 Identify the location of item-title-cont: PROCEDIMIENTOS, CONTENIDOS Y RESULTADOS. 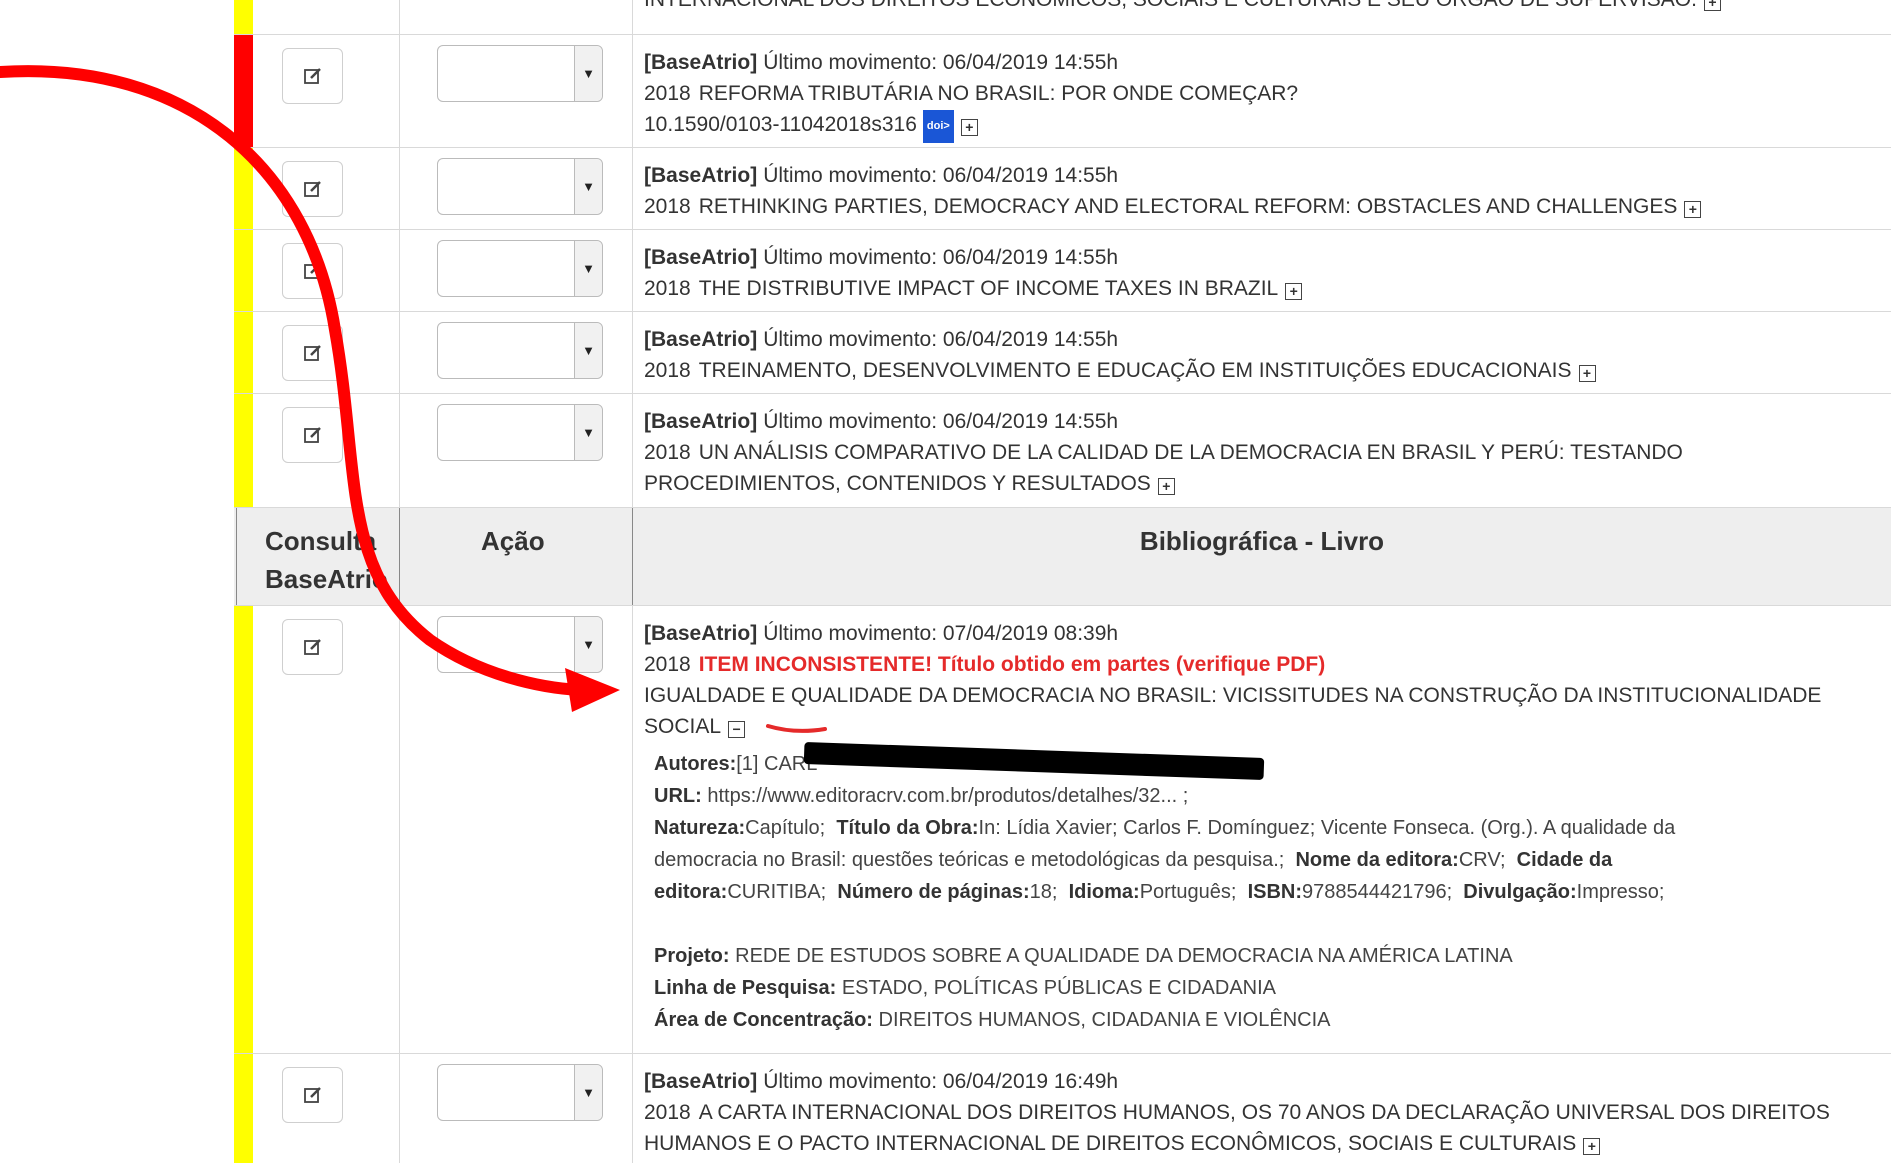
(897, 483).